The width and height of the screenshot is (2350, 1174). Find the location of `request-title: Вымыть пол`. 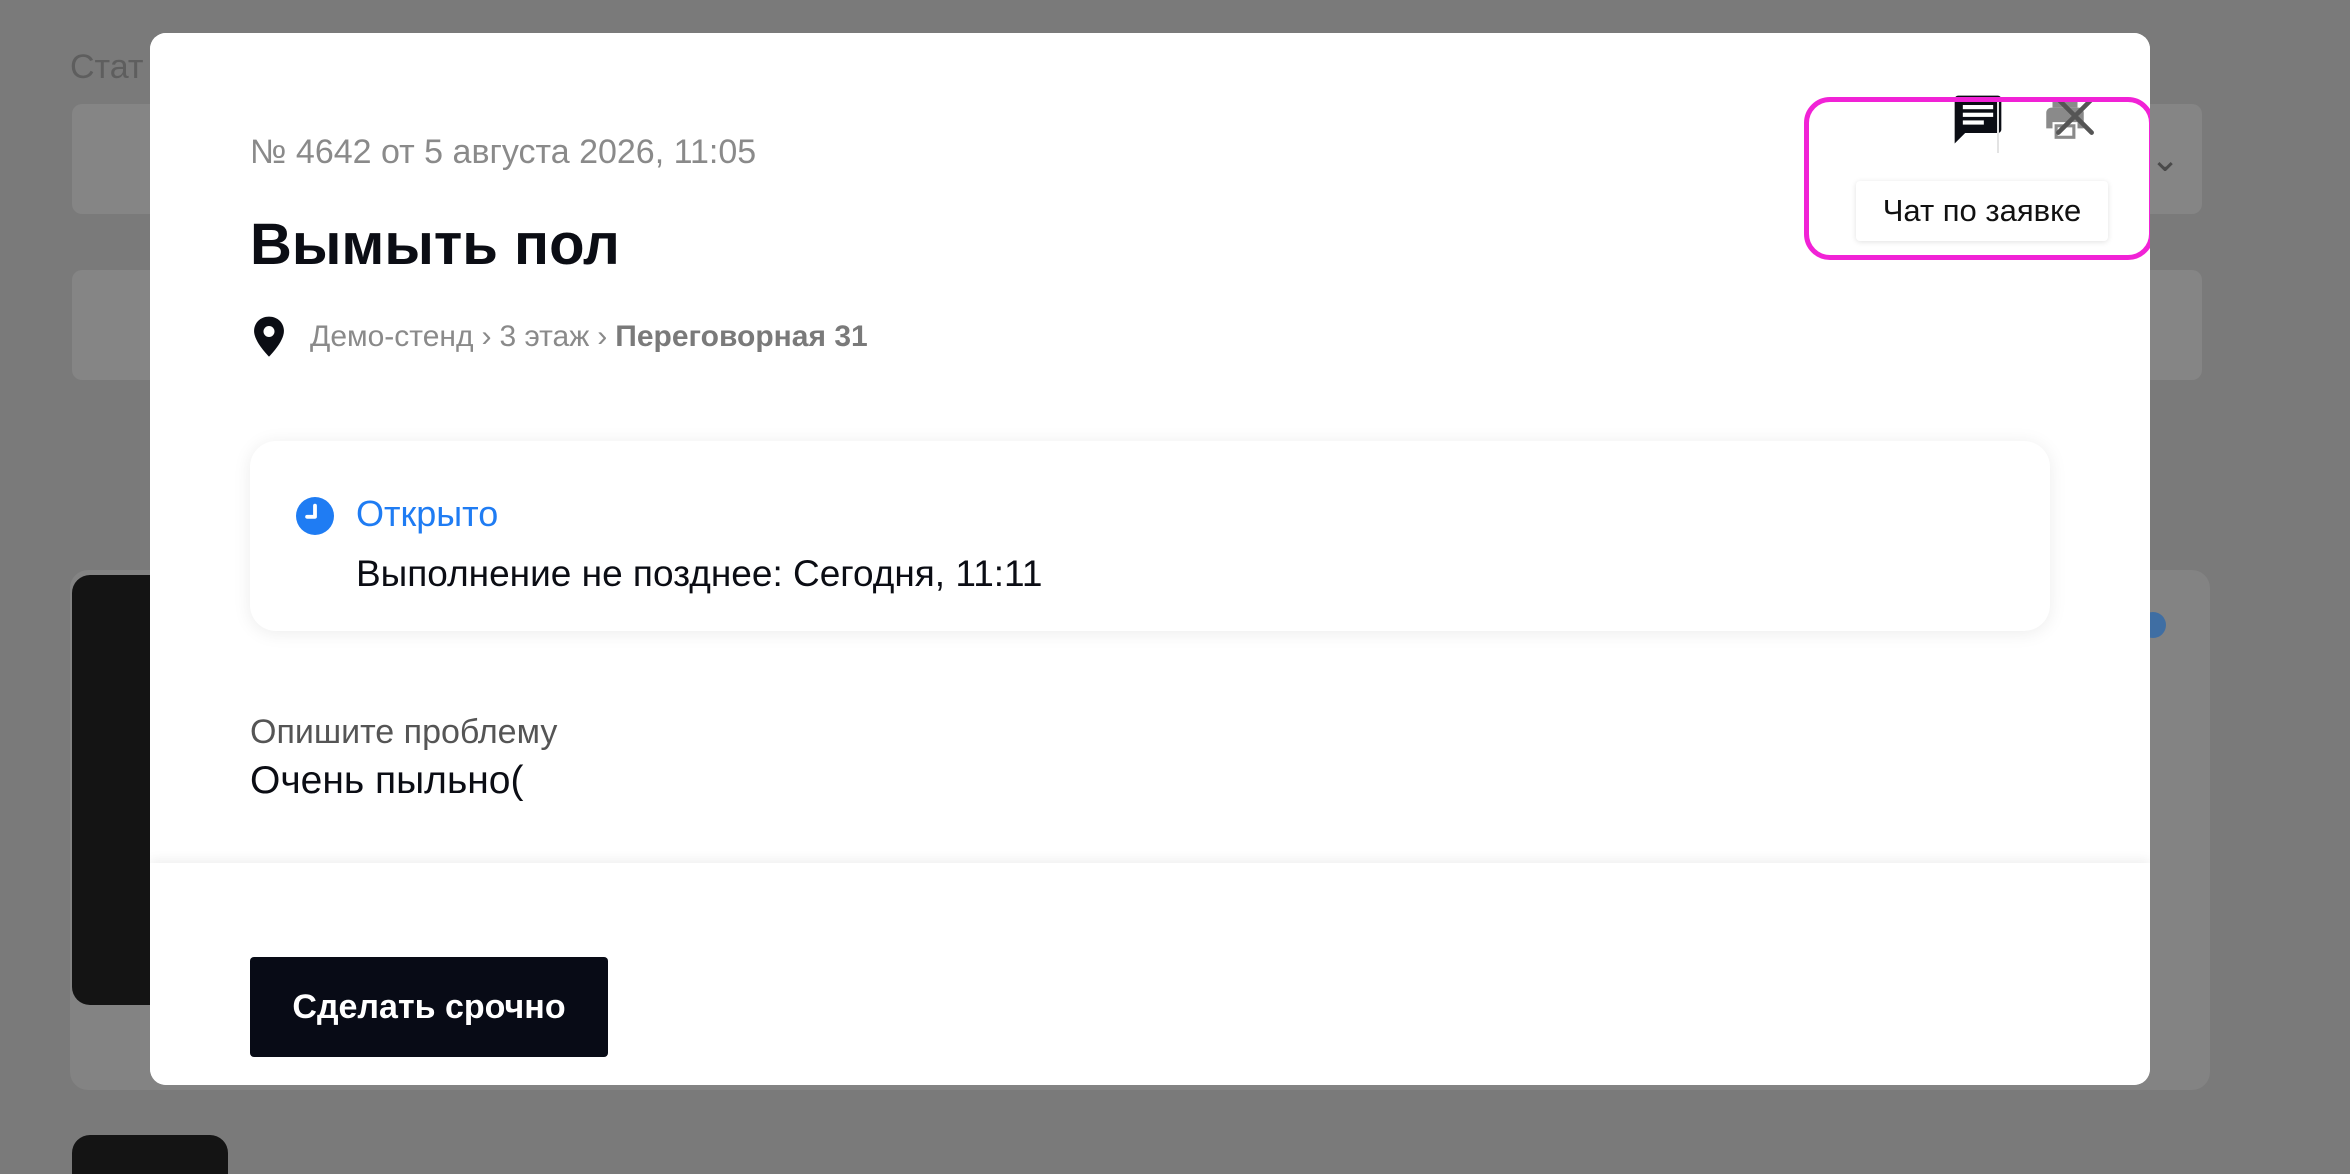

request-title: Вымыть пол is located at coordinates (435, 244).